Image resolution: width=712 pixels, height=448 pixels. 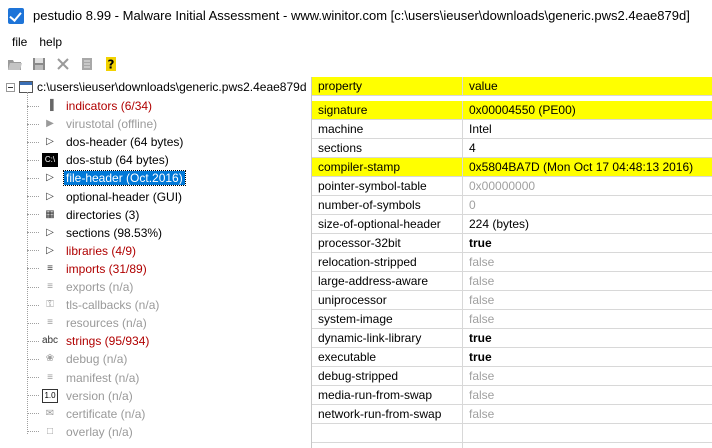 What do you see at coordinates (39, 64) in the screenshot?
I see `save-icon` at bounding box center [39, 64].